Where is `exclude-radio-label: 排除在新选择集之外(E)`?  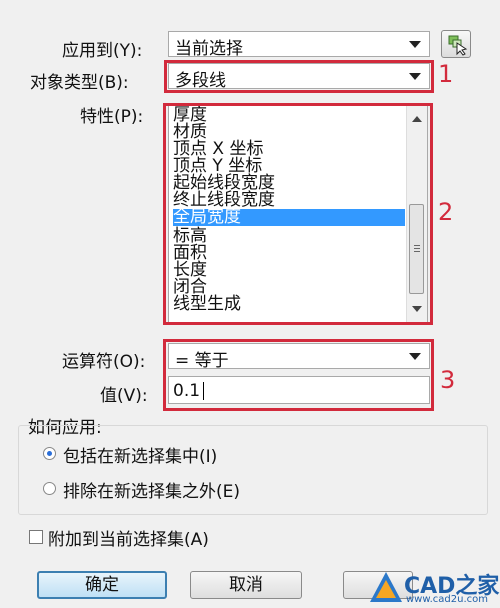
exclude-radio-label: 排除在新选择集之外(E) is located at coordinates (151, 489).